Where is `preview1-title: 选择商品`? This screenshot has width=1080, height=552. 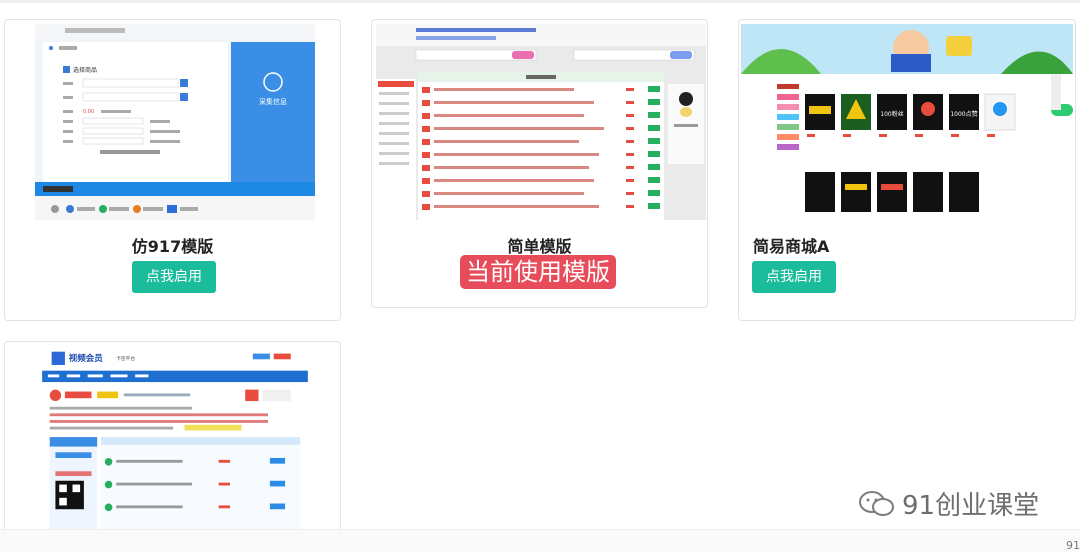 preview1-title: 选择商品 is located at coordinates (85, 70).